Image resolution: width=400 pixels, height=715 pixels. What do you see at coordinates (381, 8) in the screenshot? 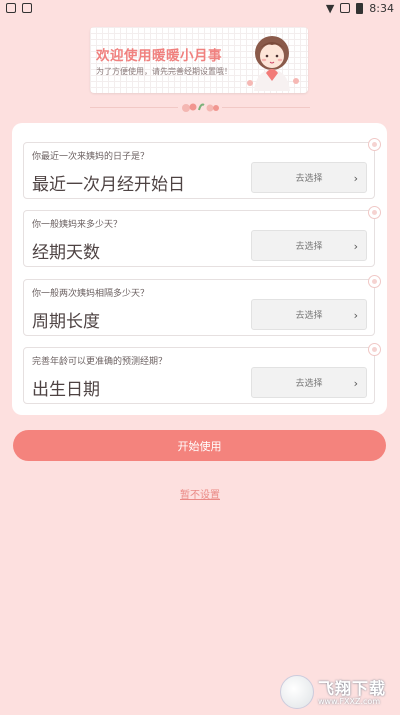
I see `clock: 8:34` at bounding box center [381, 8].